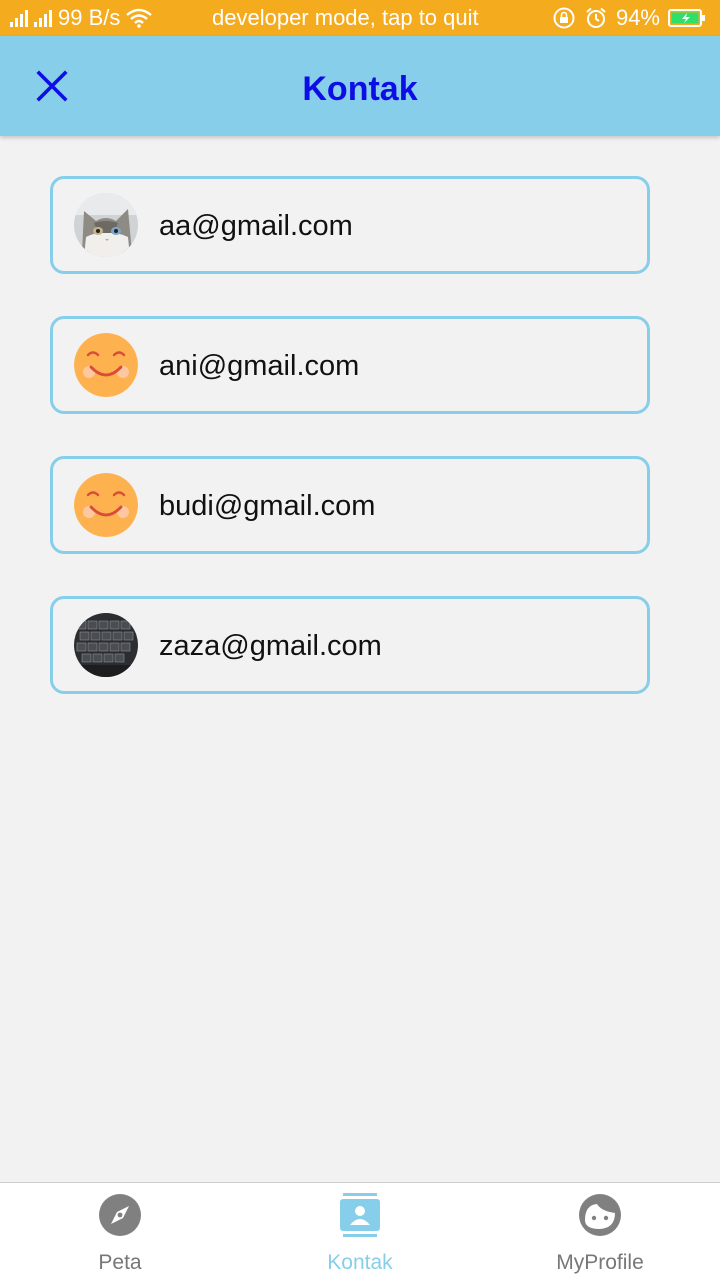 This screenshot has height=1280, width=720. Describe the element at coordinates (345, 18) in the screenshot. I see `developer-mode-notice: developer mode, tap to quit` at that location.